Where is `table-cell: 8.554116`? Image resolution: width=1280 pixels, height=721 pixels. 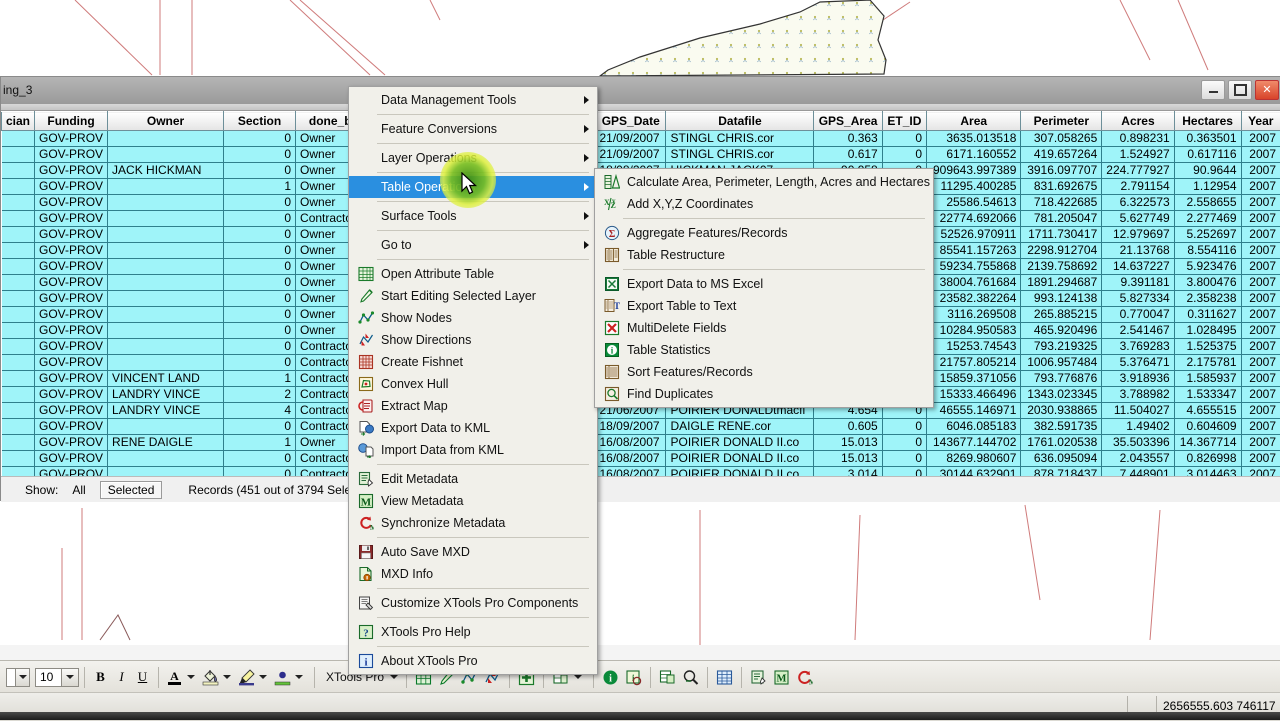 table-cell: 8.554116 is located at coordinates (1207, 251).